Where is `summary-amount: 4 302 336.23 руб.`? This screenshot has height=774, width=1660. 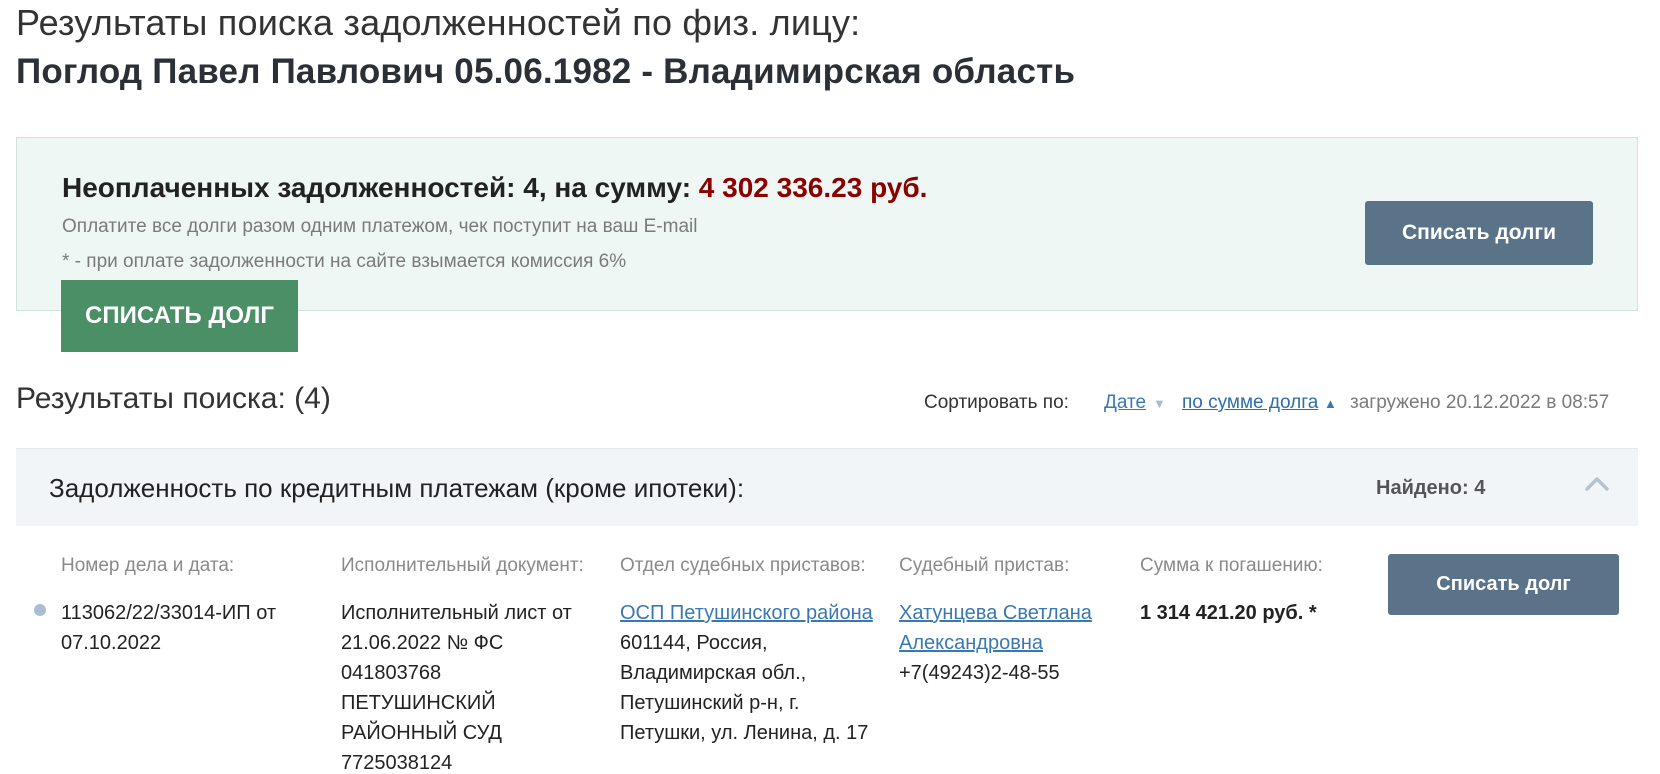
summary-amount: 4 302 336.23 руб. is located at coordinates (813, 187).